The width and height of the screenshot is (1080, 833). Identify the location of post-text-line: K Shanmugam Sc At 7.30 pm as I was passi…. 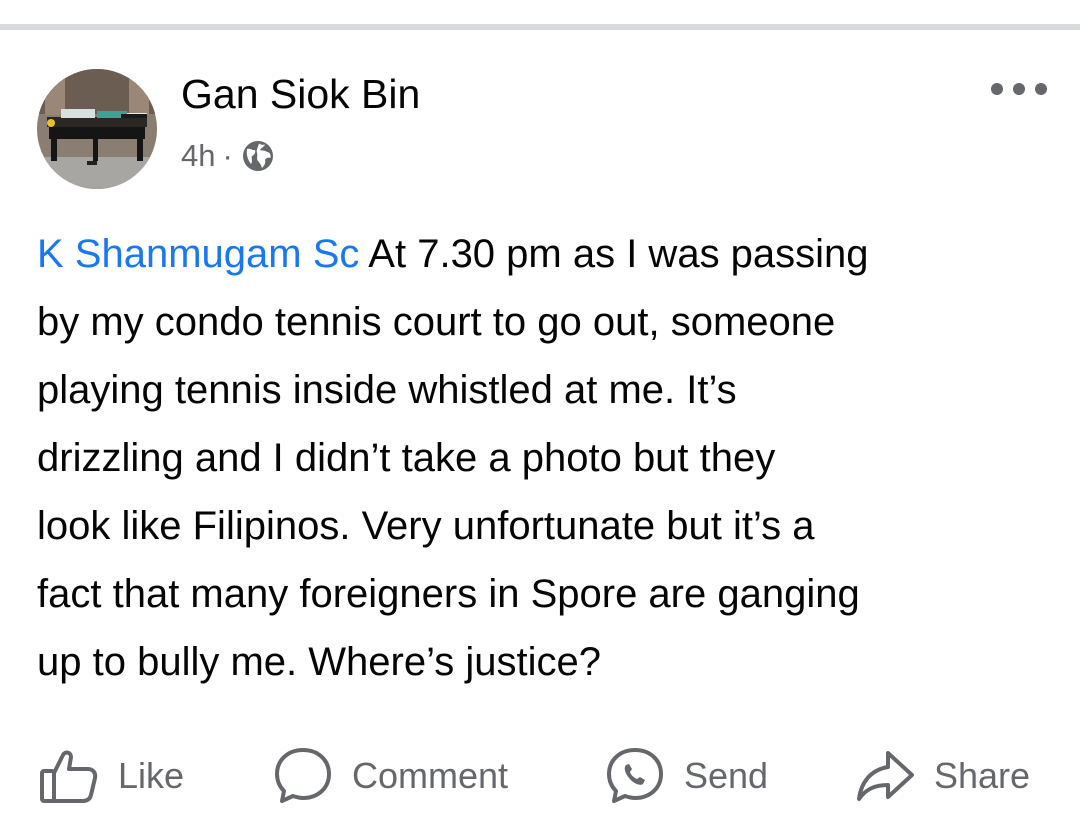
(547, 254).